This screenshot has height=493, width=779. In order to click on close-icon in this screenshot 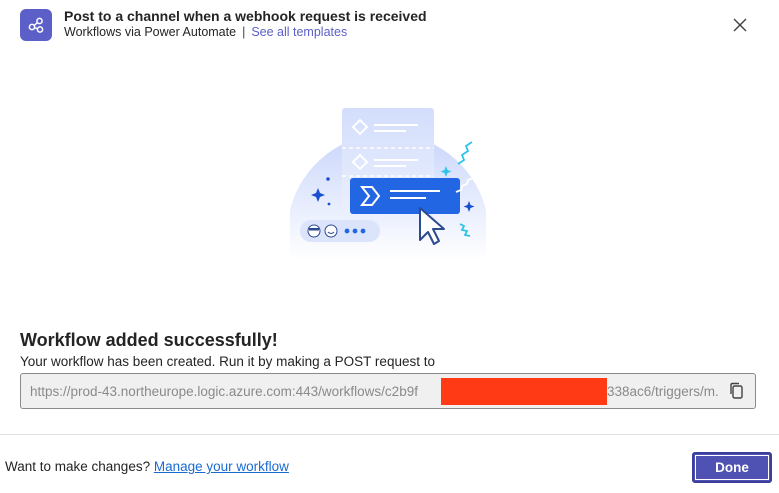, I will do `click(740, 25)`.